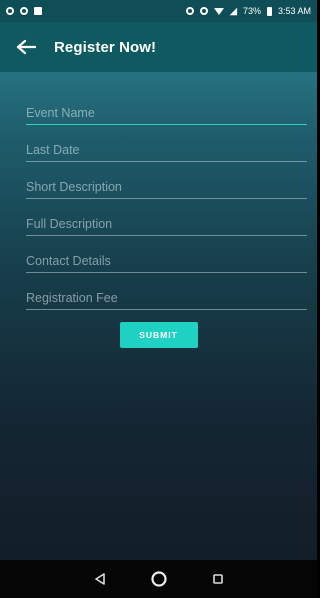  I want to click on status-bar: ◢ 73% 3:53 AM, so click(158, 11).